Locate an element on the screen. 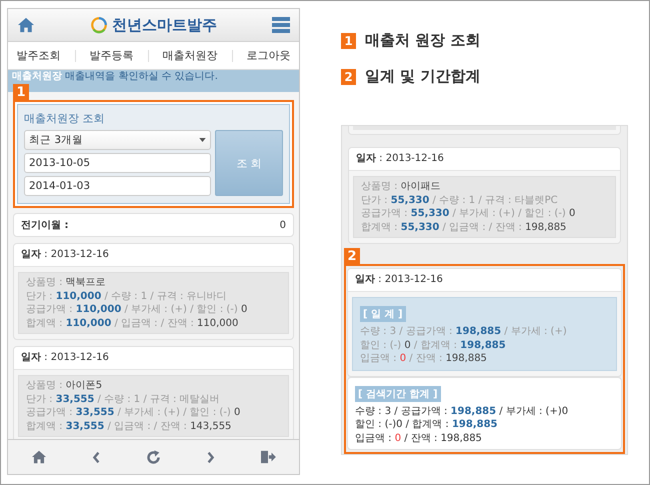 The height and width of the screenshot is (485, 650). detail-line: 상품명 : 아이패드 is located at coordinates (401, 187).